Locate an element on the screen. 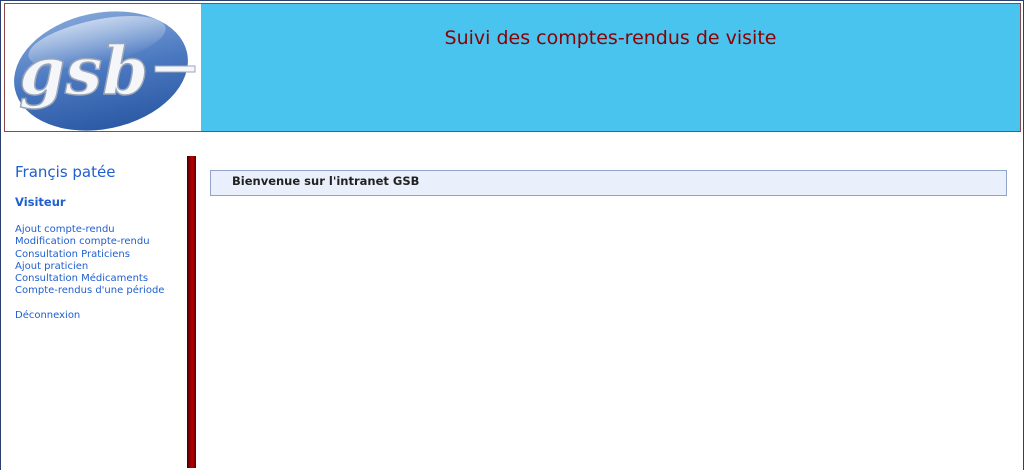  gsb-logo: gsb is located at coordinates (103, 67).